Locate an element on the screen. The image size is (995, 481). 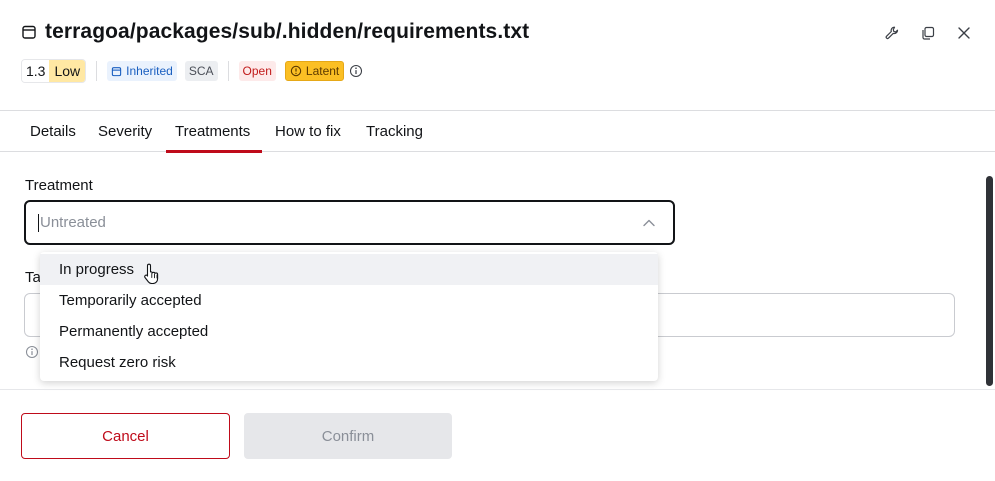
tab-severity: Severity is located at coordinates (125, 131).